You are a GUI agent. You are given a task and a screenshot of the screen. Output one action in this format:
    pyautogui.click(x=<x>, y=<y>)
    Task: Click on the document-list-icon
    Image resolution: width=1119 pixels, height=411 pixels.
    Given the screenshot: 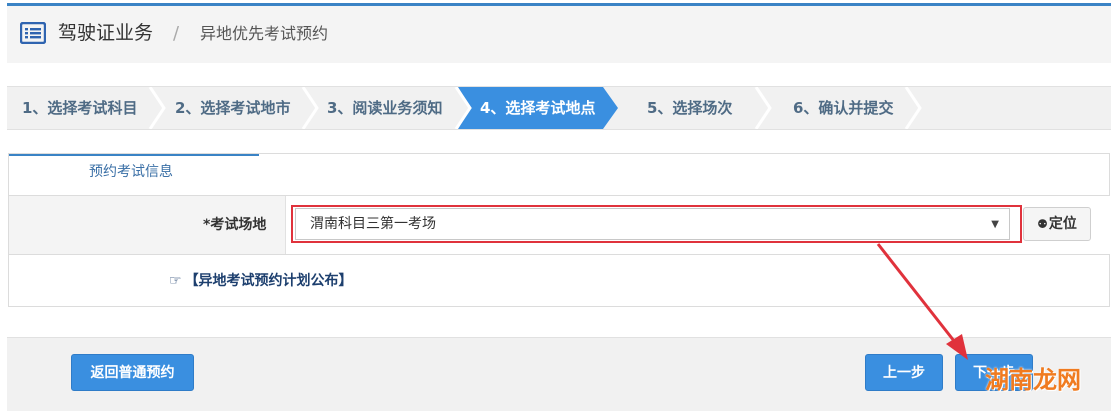 What is the action you would take?
    pyautogui.click(x=33, y=33)
    